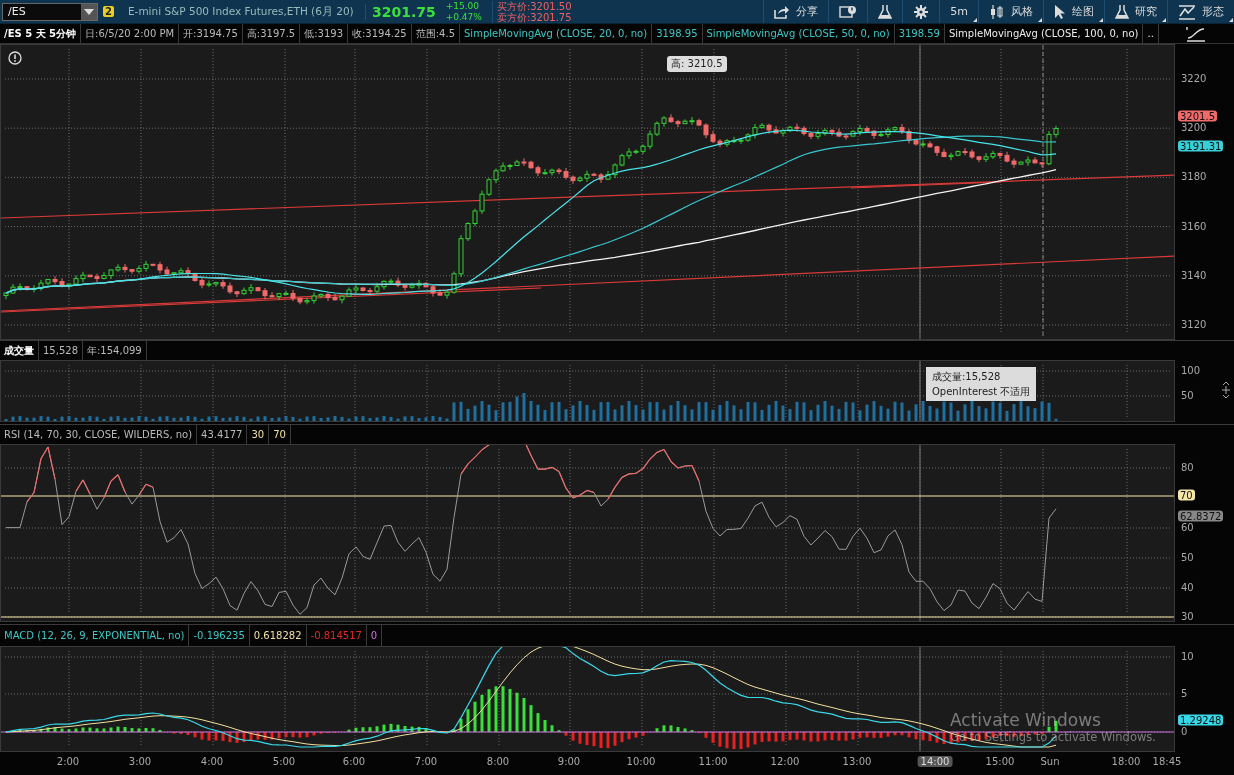 Image resolution: width=1234 pixels, height=775 pixels. Describe the element at coordinates (935, 761) in the screenshot. I see `time-label: 14:00` at that location.